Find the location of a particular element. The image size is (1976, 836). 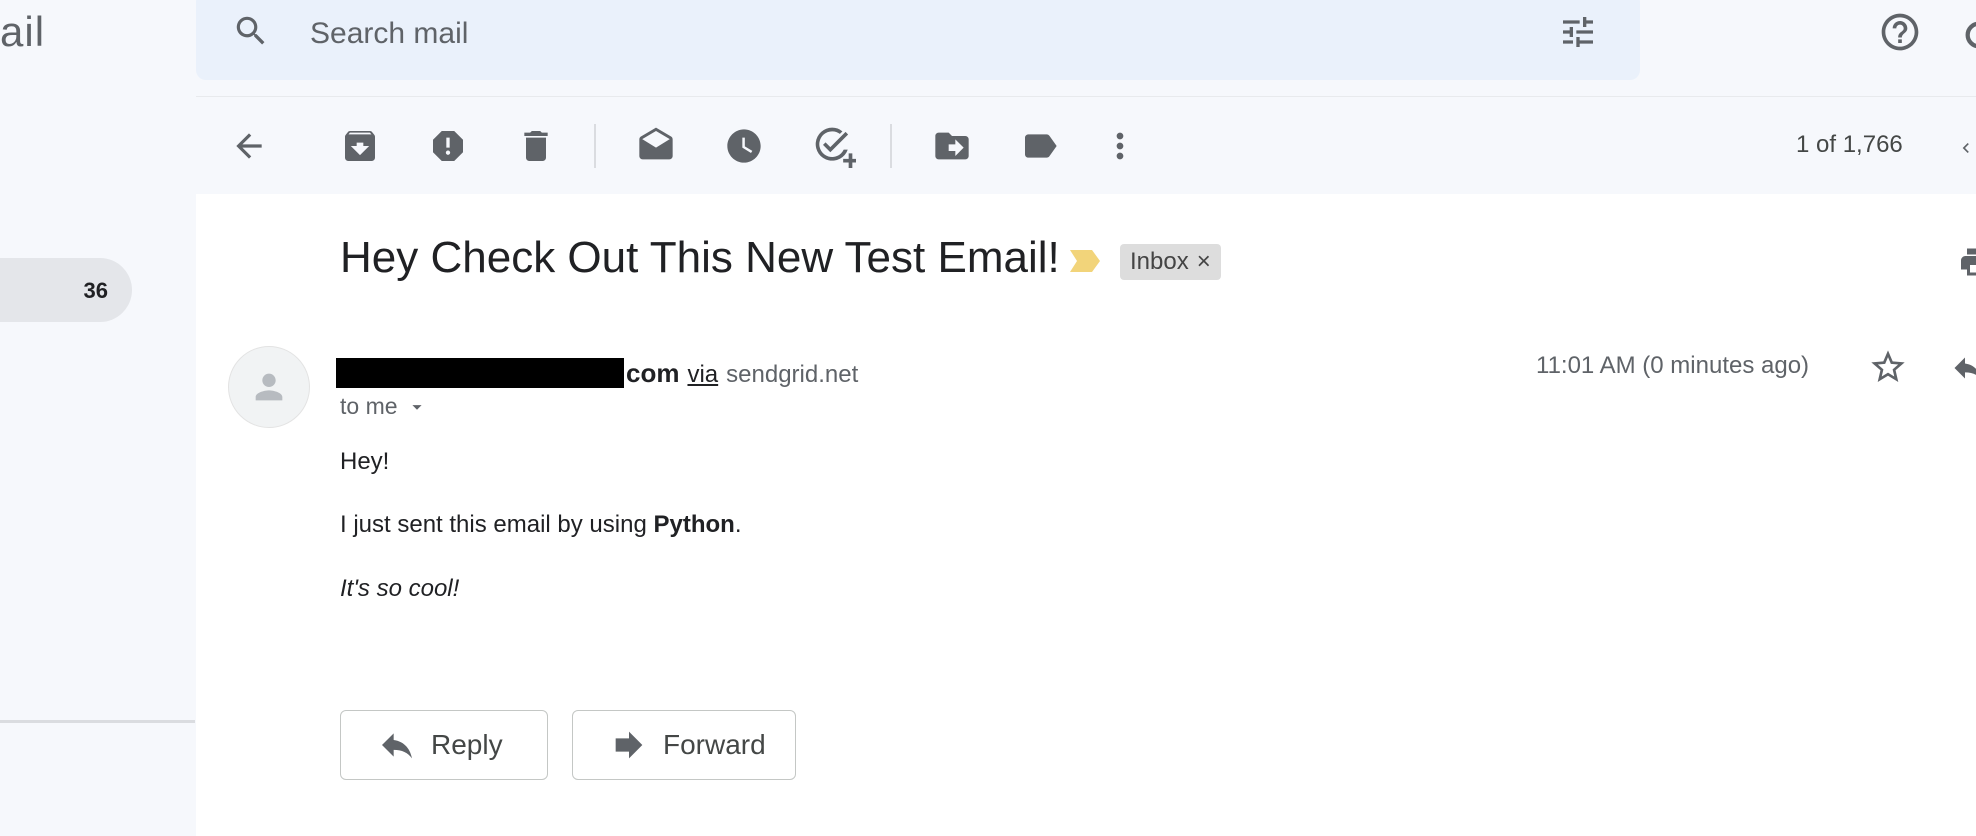

pagination-counter: 1 of 1,766 is located at coordinates (1849, 144).